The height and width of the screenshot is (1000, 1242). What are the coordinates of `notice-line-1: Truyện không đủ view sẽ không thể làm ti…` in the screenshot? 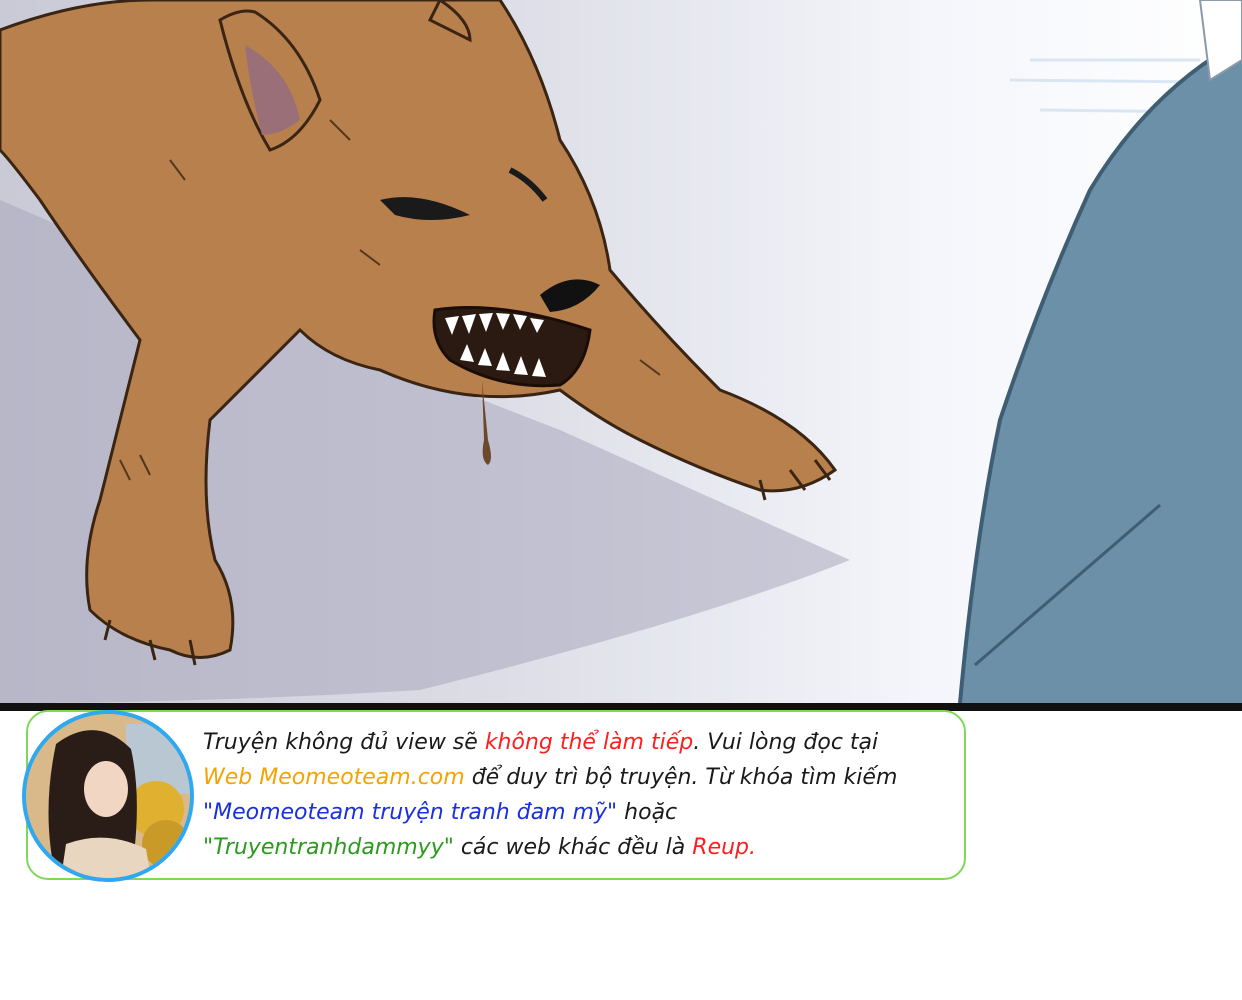 It's located at (583, 742).